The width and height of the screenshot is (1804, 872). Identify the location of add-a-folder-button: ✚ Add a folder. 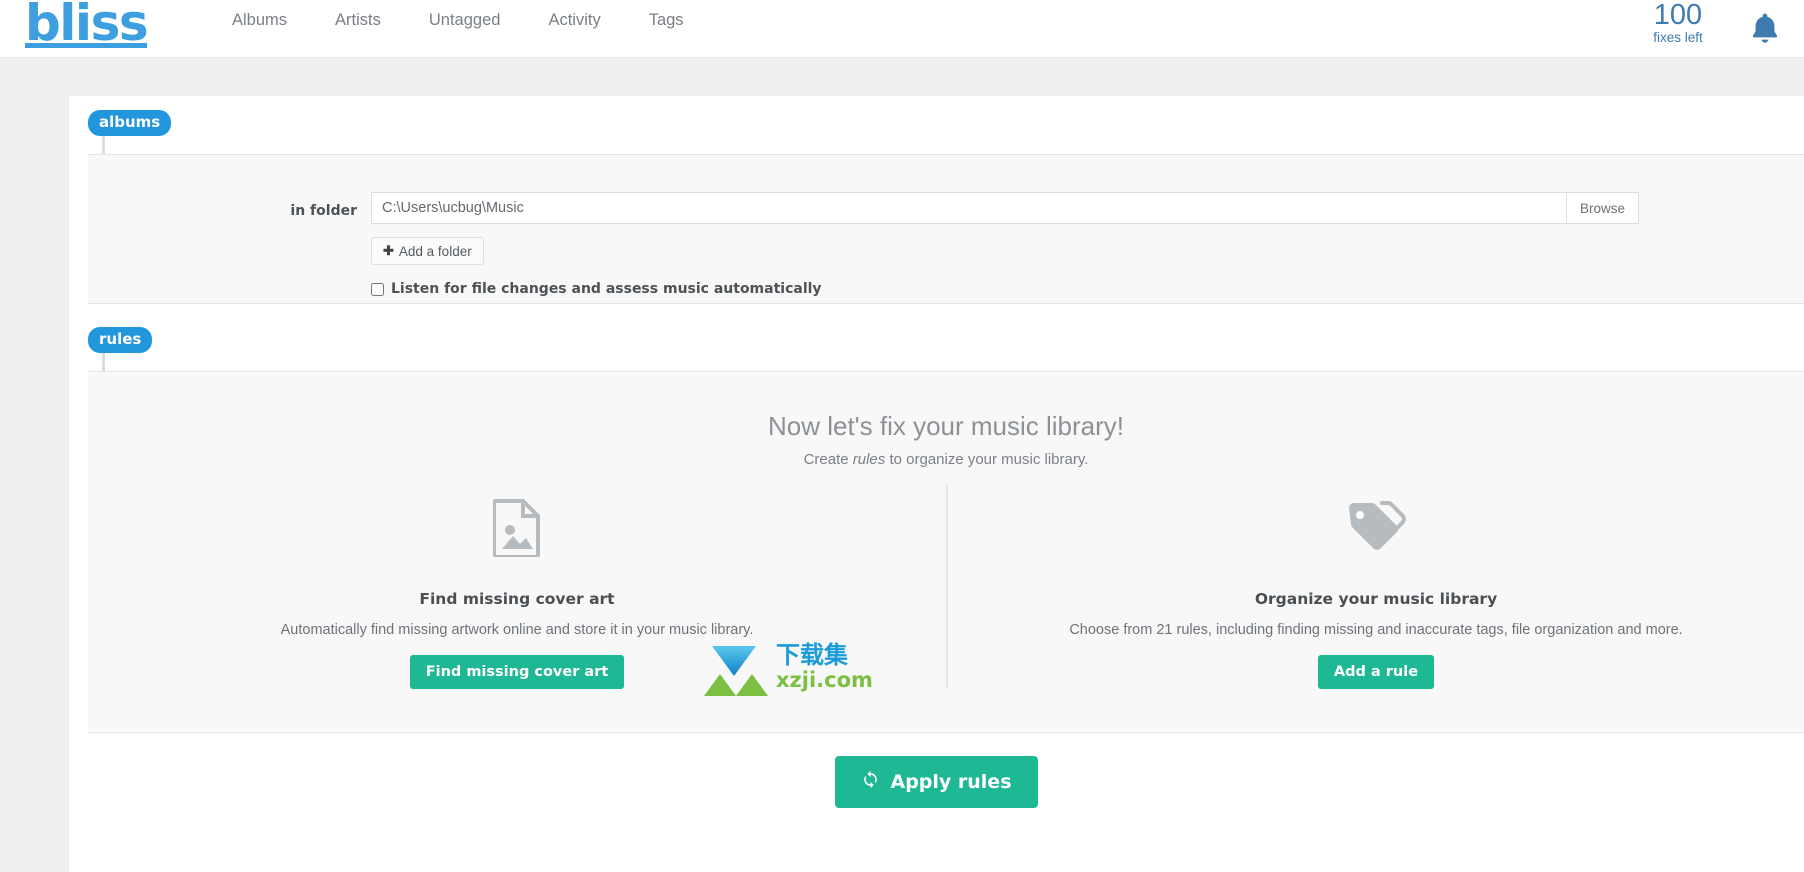
(427, 251).